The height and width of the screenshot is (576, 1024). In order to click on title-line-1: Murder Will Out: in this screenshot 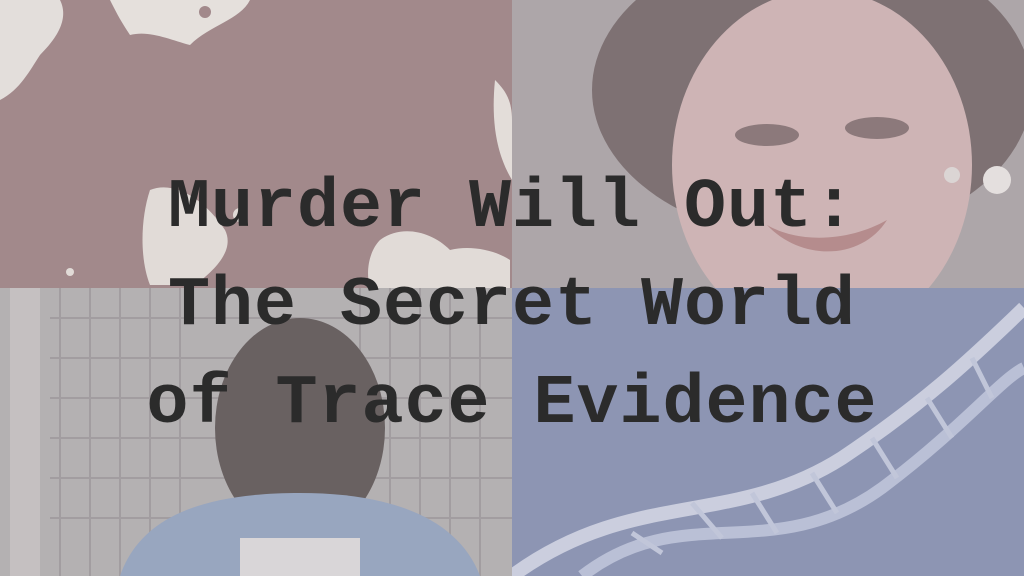, I will do `click(512, 208)`.